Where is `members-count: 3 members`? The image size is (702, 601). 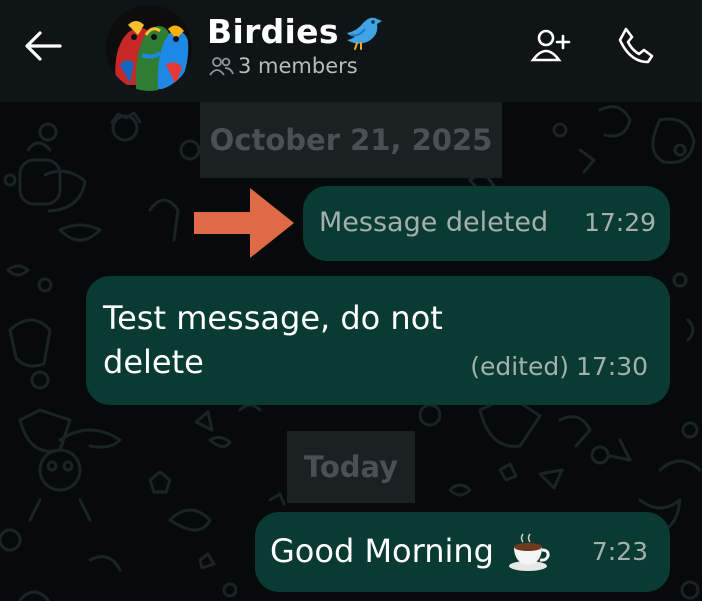 members-count: 3 members is located at coordinates (298, 66).